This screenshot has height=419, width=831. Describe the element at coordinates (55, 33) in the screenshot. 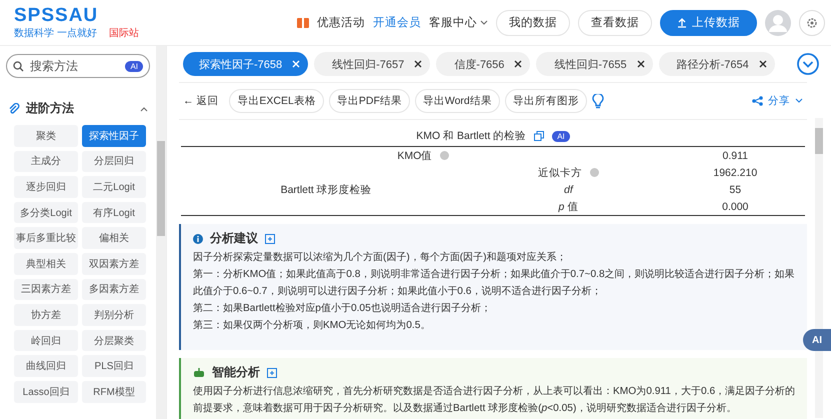

I see `slogan: 数据科学 一点就好` at that location.